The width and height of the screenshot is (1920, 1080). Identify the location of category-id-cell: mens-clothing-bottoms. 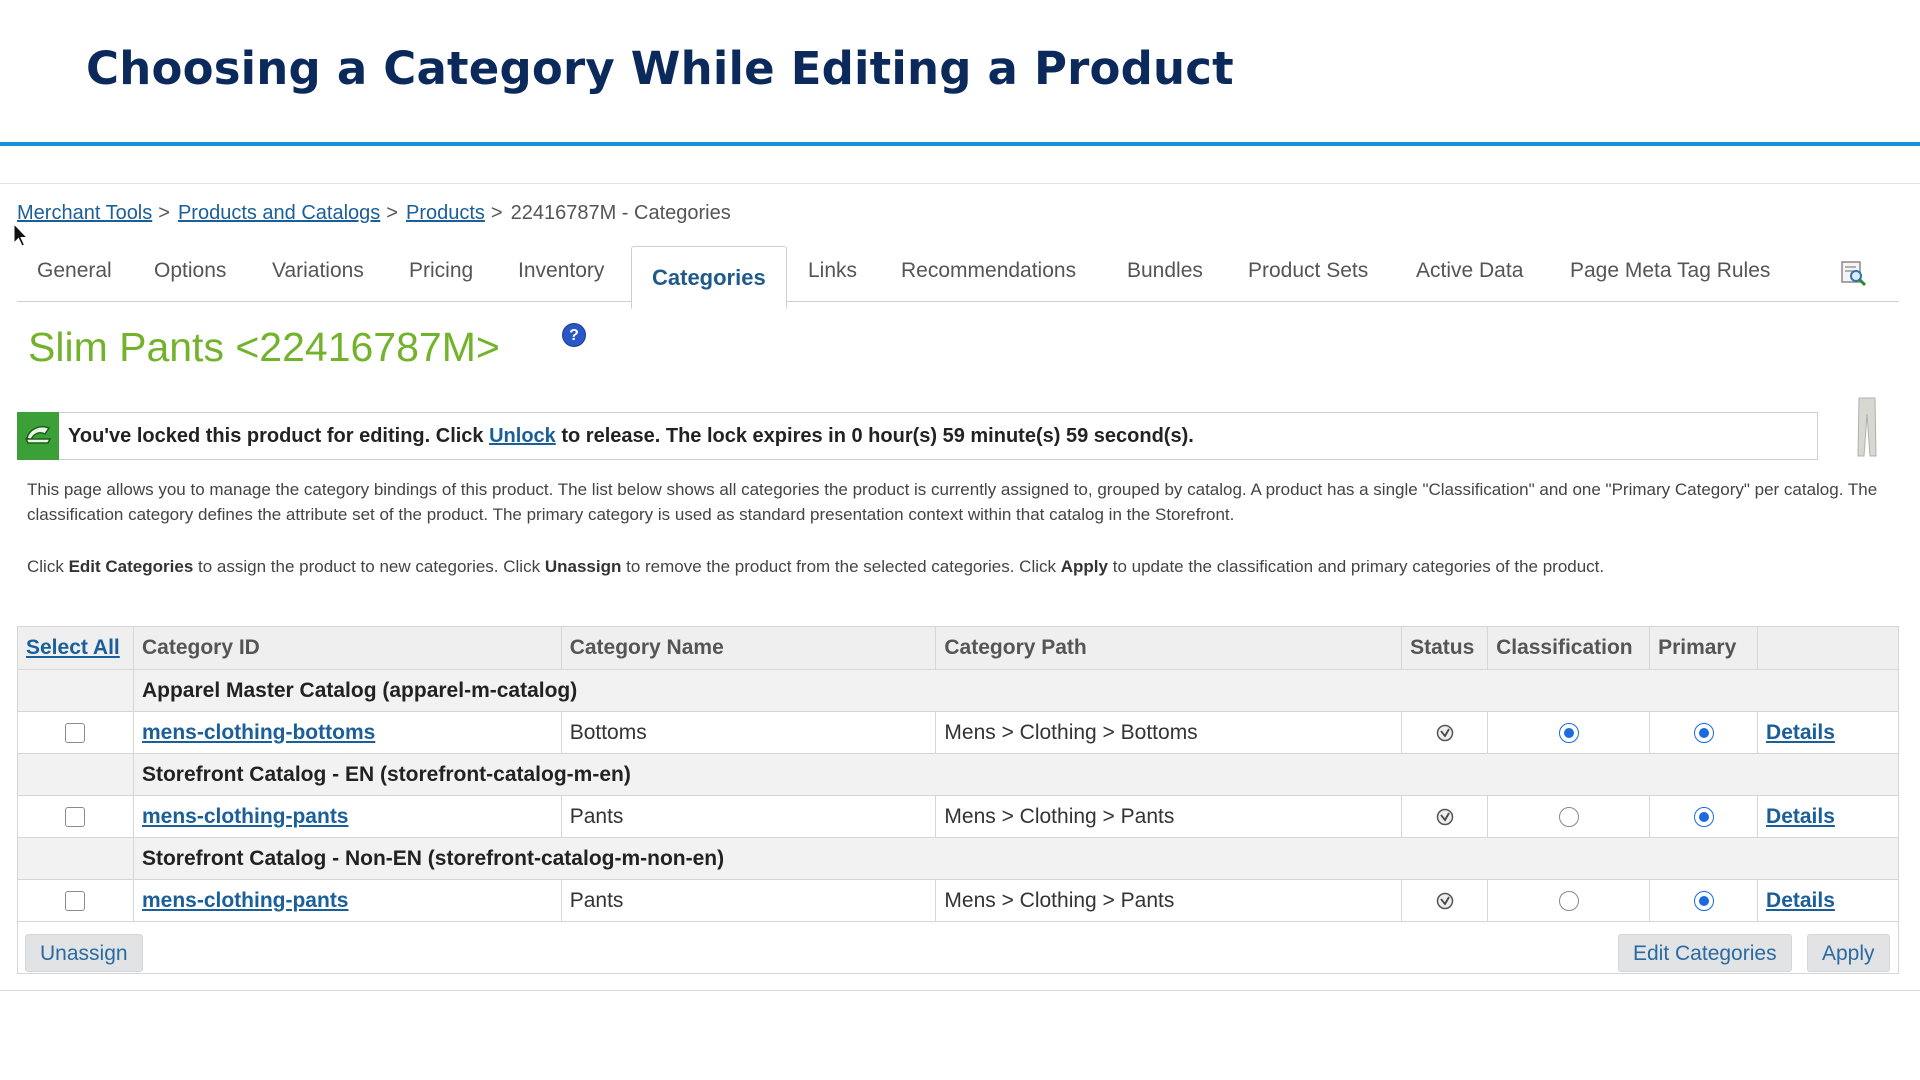
(347, 732).